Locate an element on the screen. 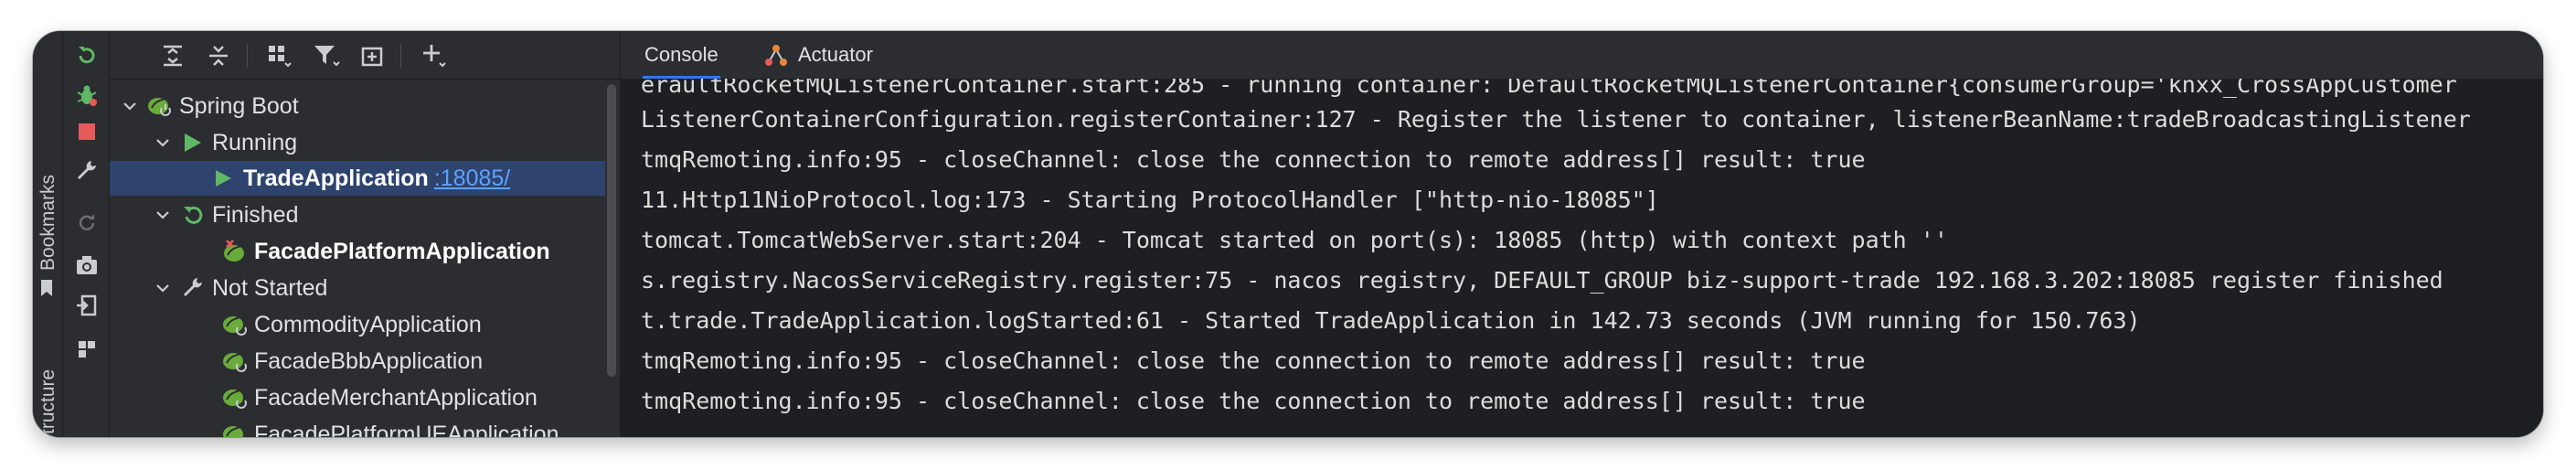 This screenshot has width=2576, height=470. tab-label: Actuator is located at coordinates (835, 54).